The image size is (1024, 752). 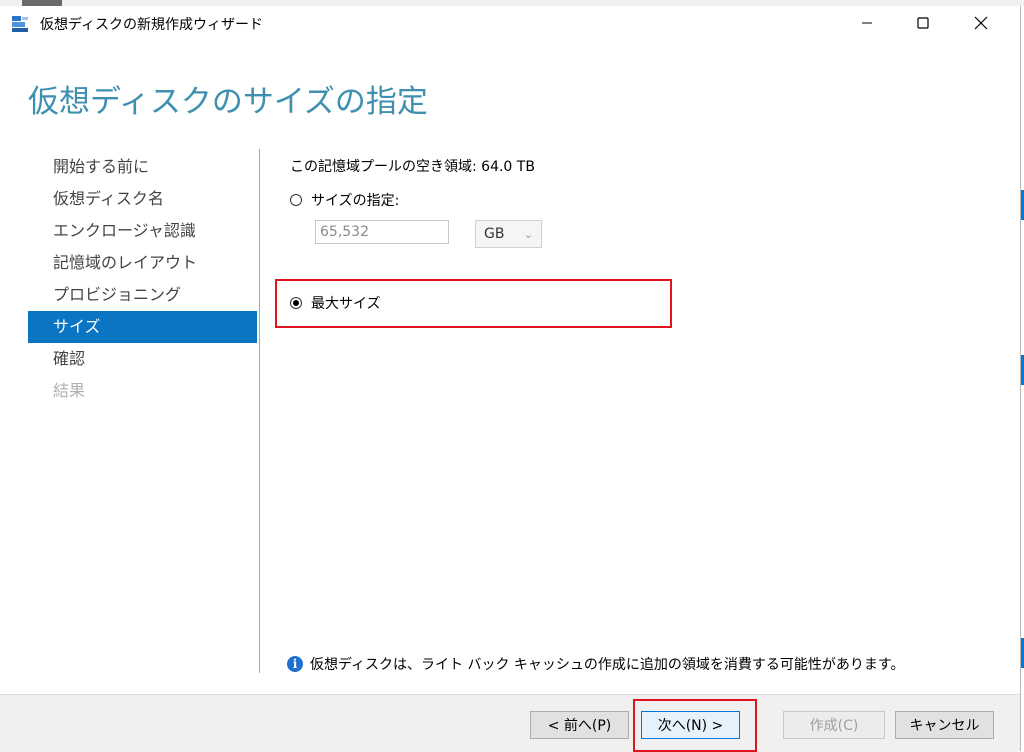 What do you see at coordinates (142, 167) in the screenshot?
I see `nav-step-before-you-begin: 開始する前に` at bounding box center [142, 167].